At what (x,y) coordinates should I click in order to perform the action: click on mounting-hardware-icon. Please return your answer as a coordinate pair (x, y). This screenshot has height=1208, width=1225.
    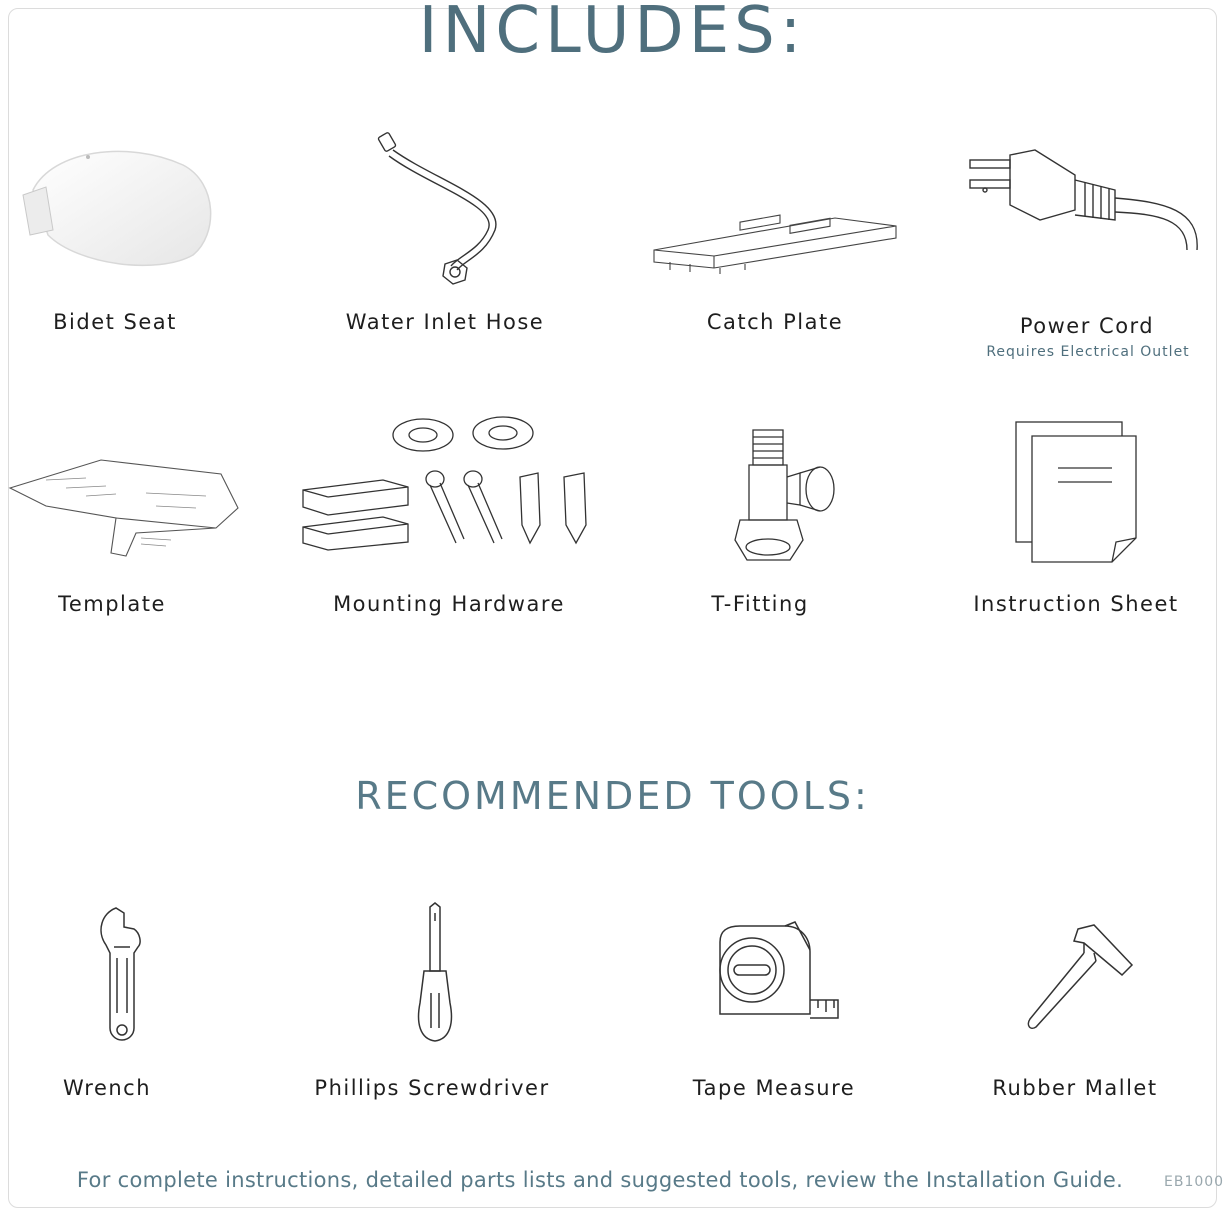
    Looking at the image, I should click on (444, 483).